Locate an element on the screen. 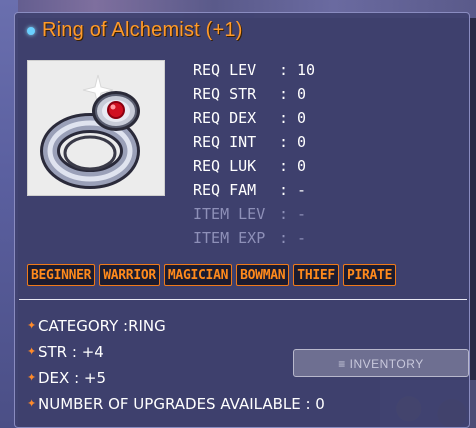 This screenshot has width=476, height=428. item-icon-frame is located at coordinates (96, 128).